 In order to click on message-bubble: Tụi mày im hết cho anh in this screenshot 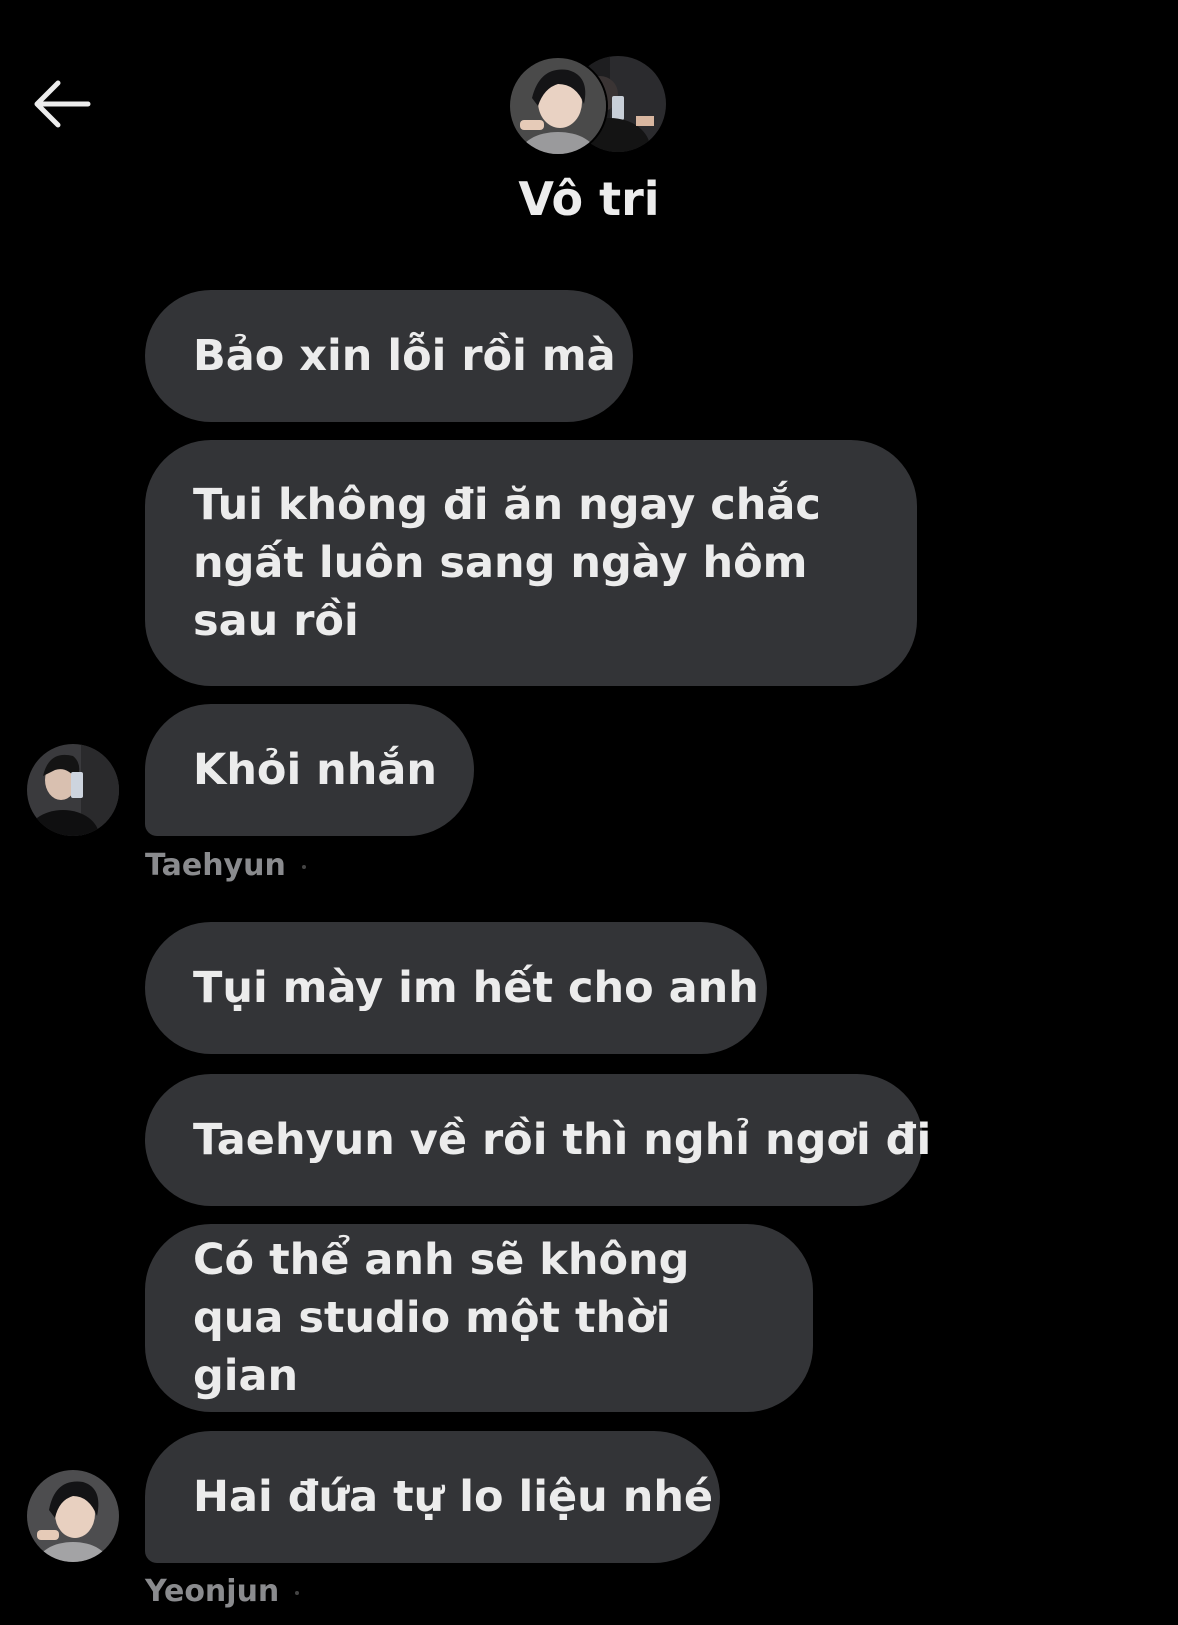, I will do `click(456, 988)`.